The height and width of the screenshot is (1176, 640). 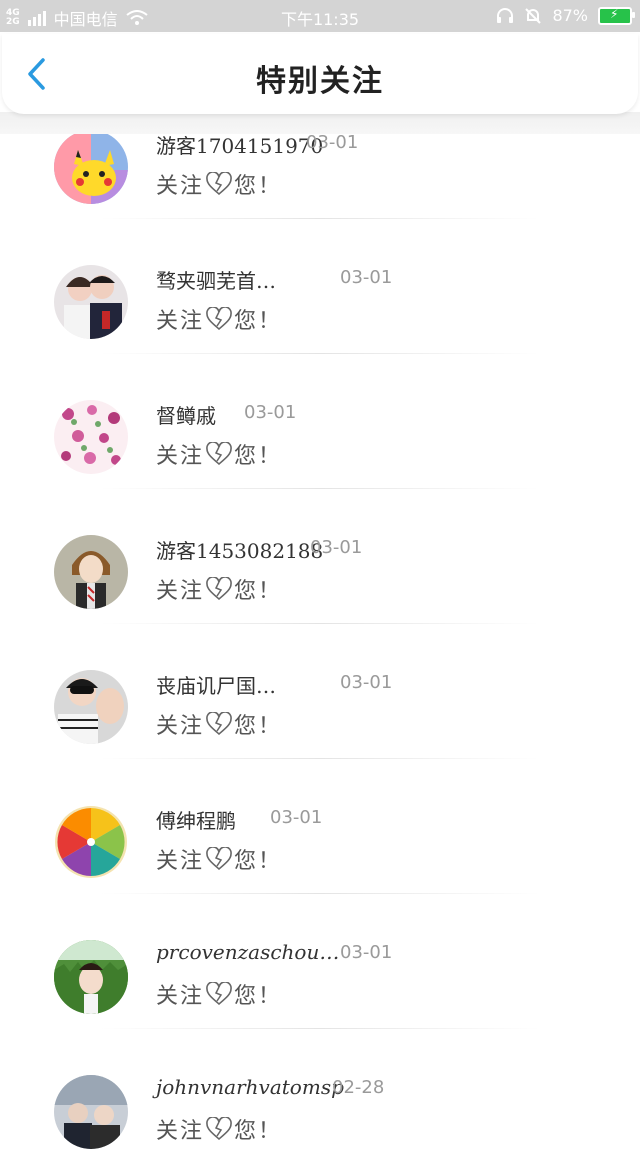 I want to click on list-item: 游客1453082188 03-01 关注 您！, so click(x=320, y=568).